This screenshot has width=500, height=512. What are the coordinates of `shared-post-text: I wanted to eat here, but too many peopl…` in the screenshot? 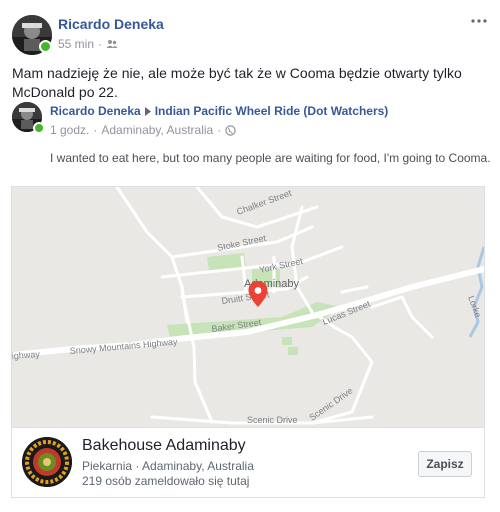 It's located at (270, 158).